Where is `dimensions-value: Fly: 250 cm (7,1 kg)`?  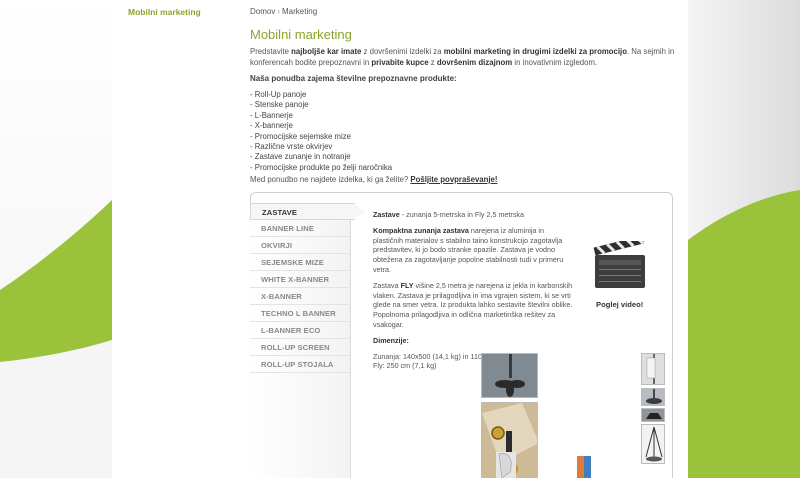
dimensions-value: Fly: 250 cm (7,1 kg) is located at coordinates (405, 366).